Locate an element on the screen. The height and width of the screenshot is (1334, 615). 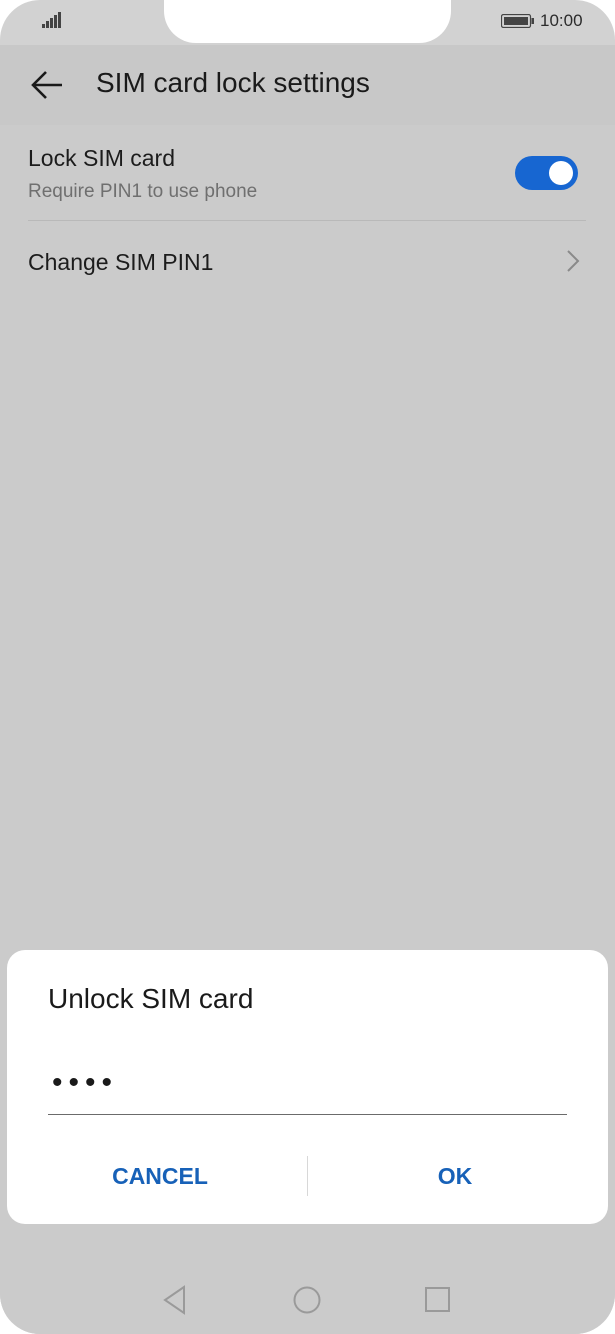
cancel-button: CANCEL is located at coordinates (160, 1176).